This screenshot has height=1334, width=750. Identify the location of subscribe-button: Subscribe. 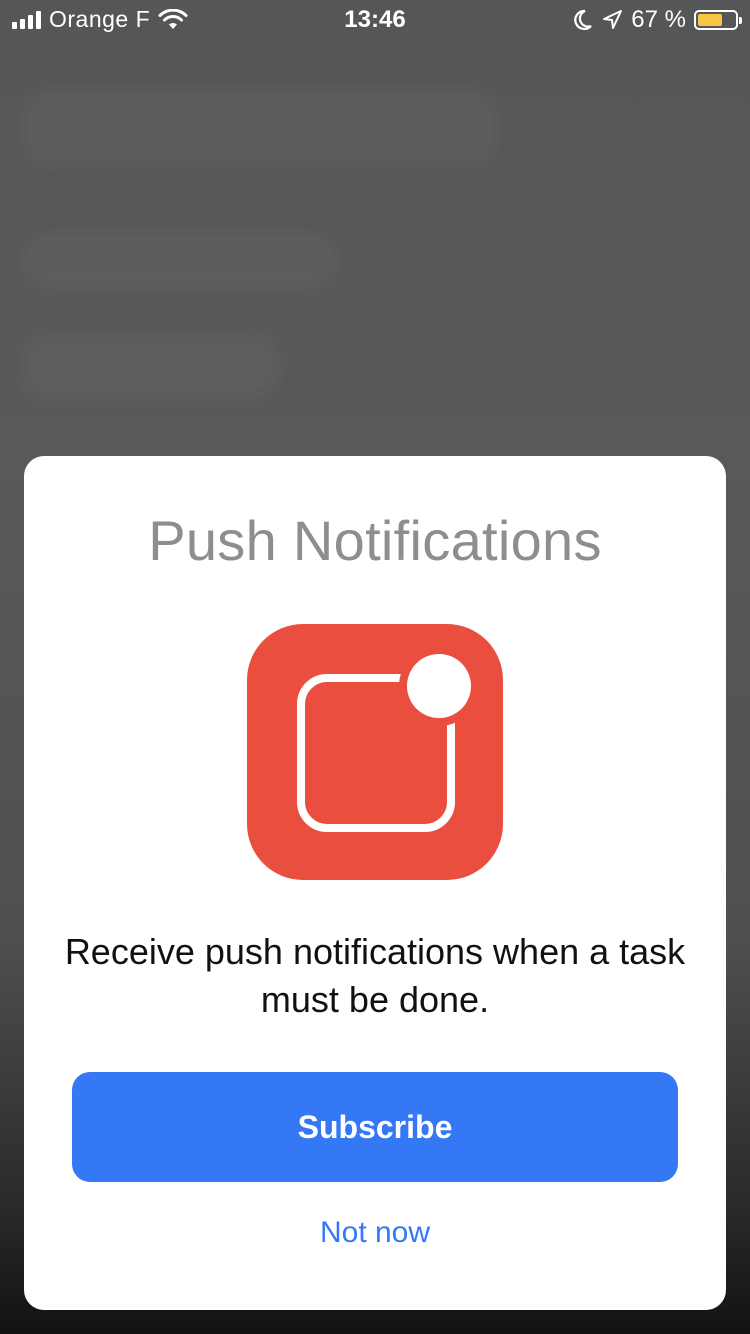
(375, 1127).